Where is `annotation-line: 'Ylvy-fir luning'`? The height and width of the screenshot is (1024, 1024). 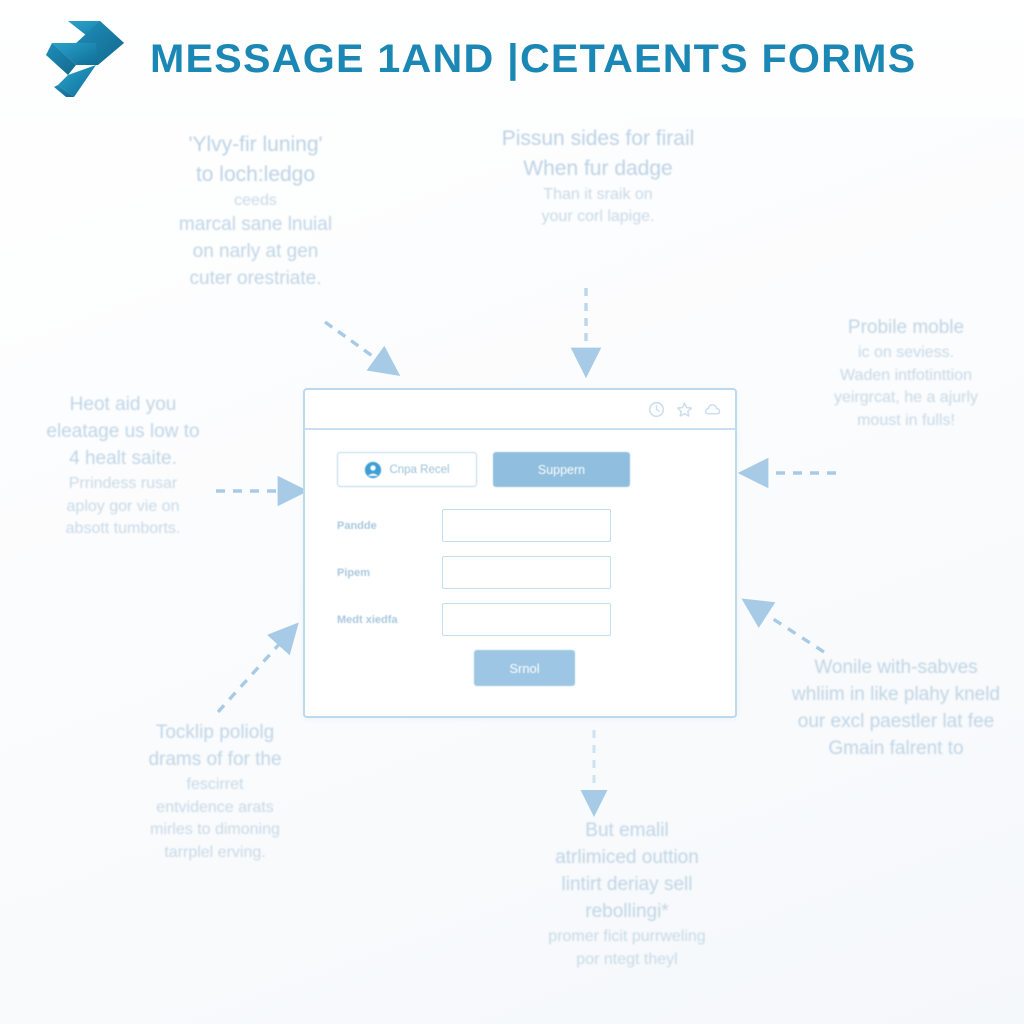 annotation-line: 'Ylvy-fir luning' is located at coordinates (255, 144).